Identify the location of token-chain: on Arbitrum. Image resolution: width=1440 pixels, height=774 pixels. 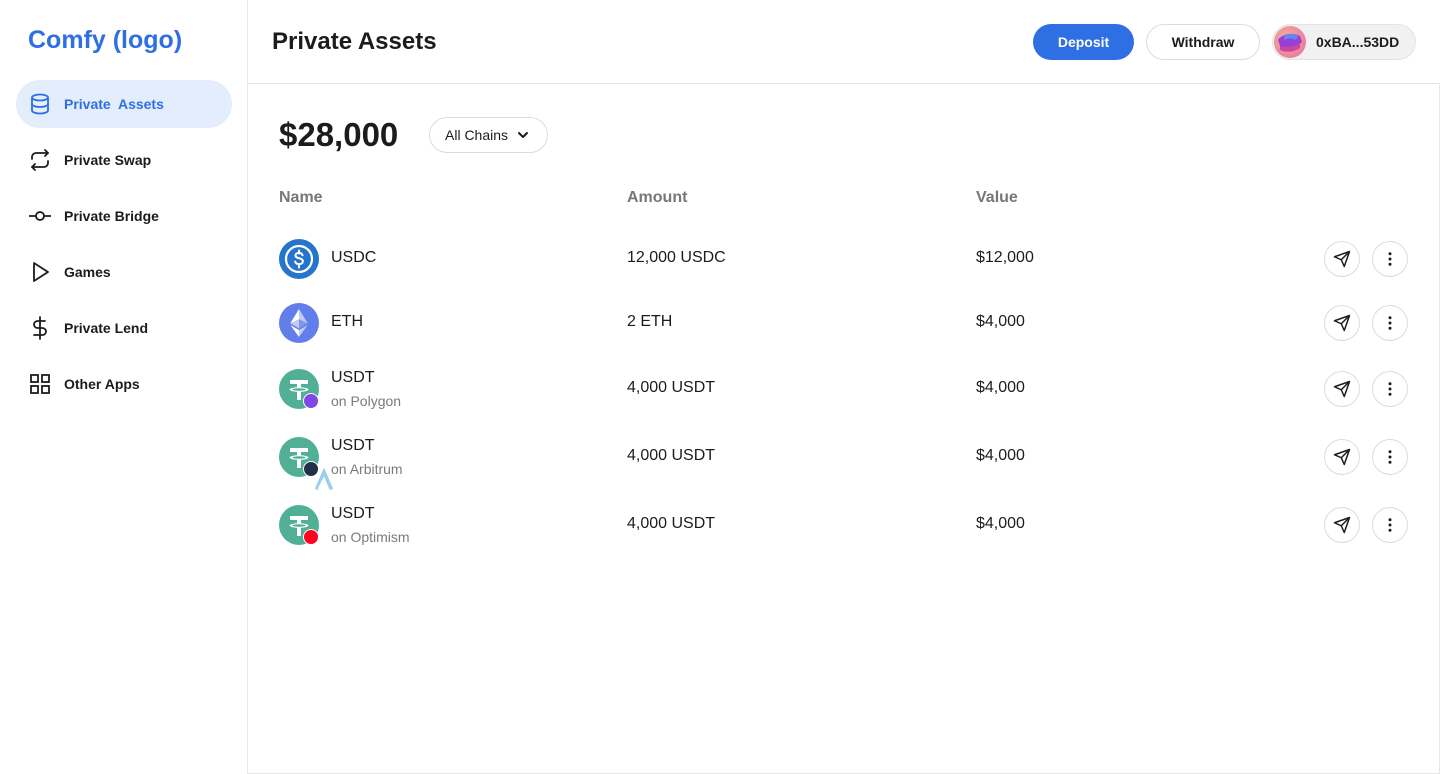
(367, 469).